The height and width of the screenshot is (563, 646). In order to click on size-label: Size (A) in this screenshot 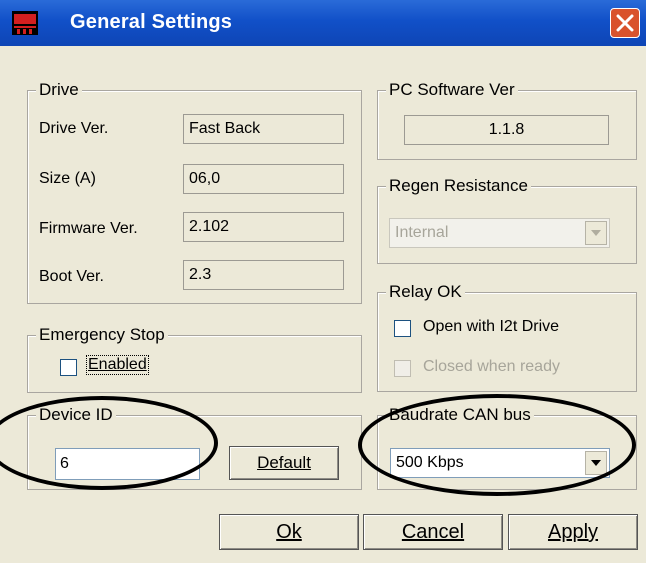, I will do `click(67, 178)`.